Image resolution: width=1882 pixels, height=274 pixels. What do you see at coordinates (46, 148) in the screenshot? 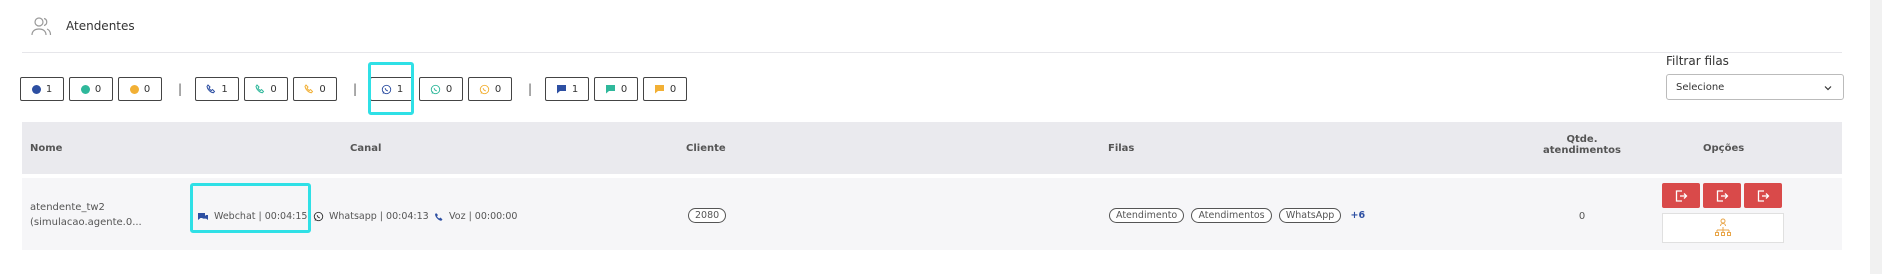
I see `column-nome: Nome` at bounding box center [46, 148].